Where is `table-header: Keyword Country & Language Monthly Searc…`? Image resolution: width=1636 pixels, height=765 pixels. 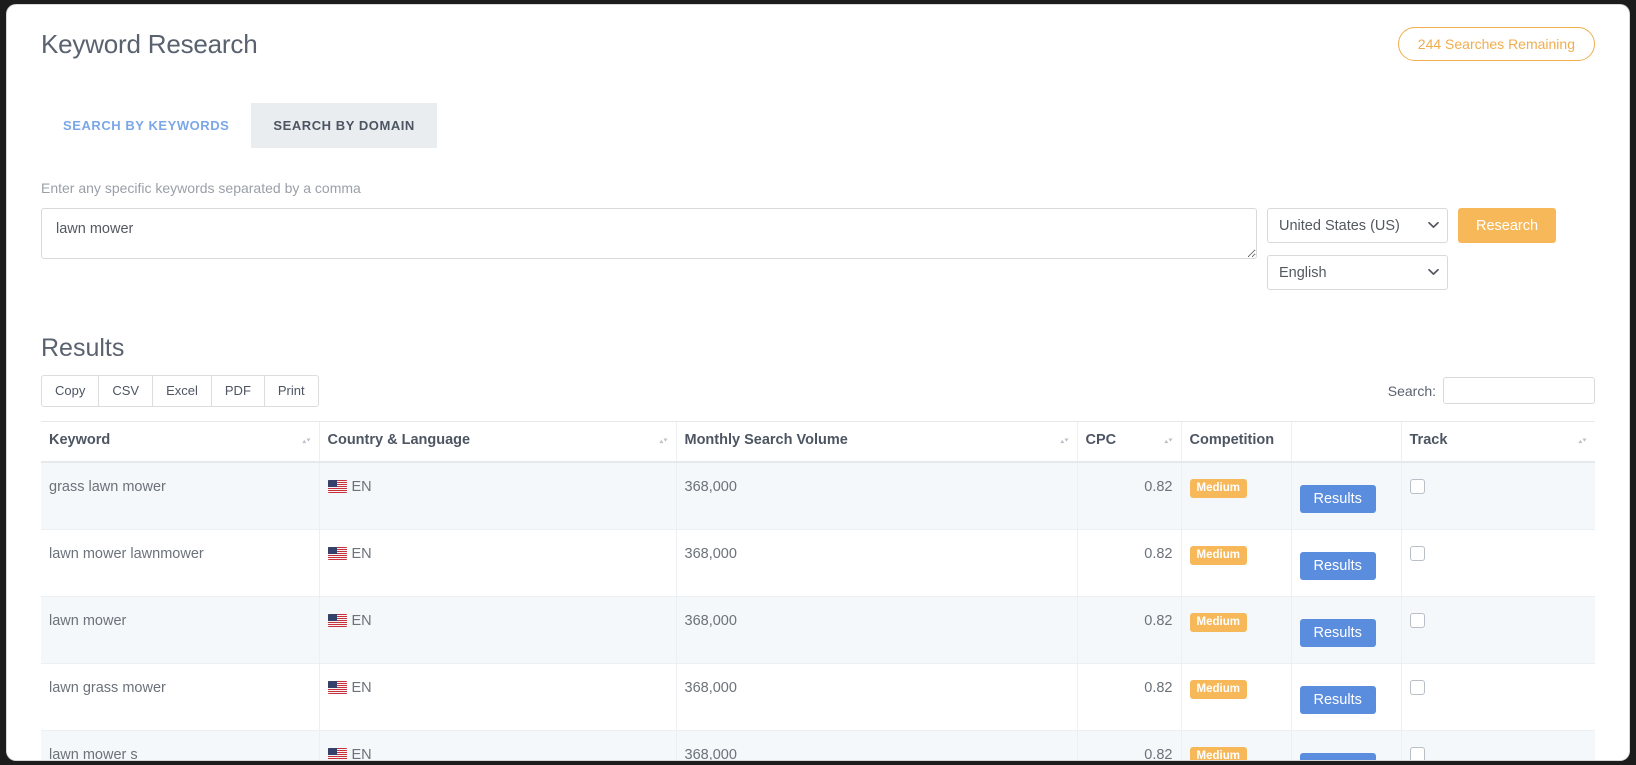
table-header: Keyword Country & Language Monthly Searc… is located at coordinates (818, 441).